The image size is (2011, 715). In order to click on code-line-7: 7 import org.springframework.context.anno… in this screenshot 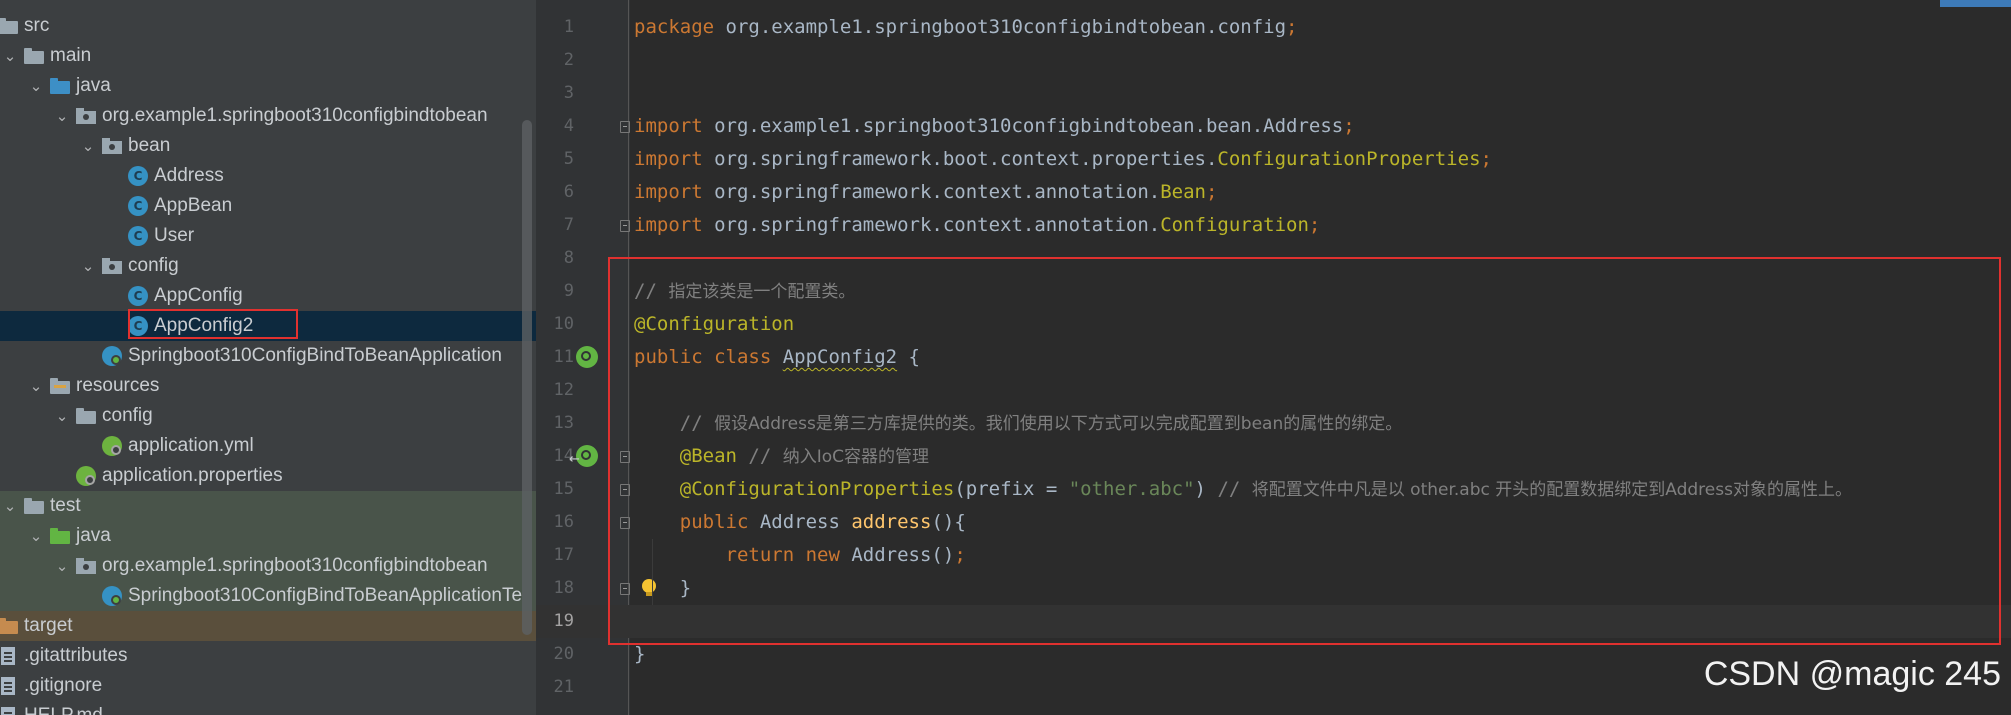, I will do `click(1273, 225)`.